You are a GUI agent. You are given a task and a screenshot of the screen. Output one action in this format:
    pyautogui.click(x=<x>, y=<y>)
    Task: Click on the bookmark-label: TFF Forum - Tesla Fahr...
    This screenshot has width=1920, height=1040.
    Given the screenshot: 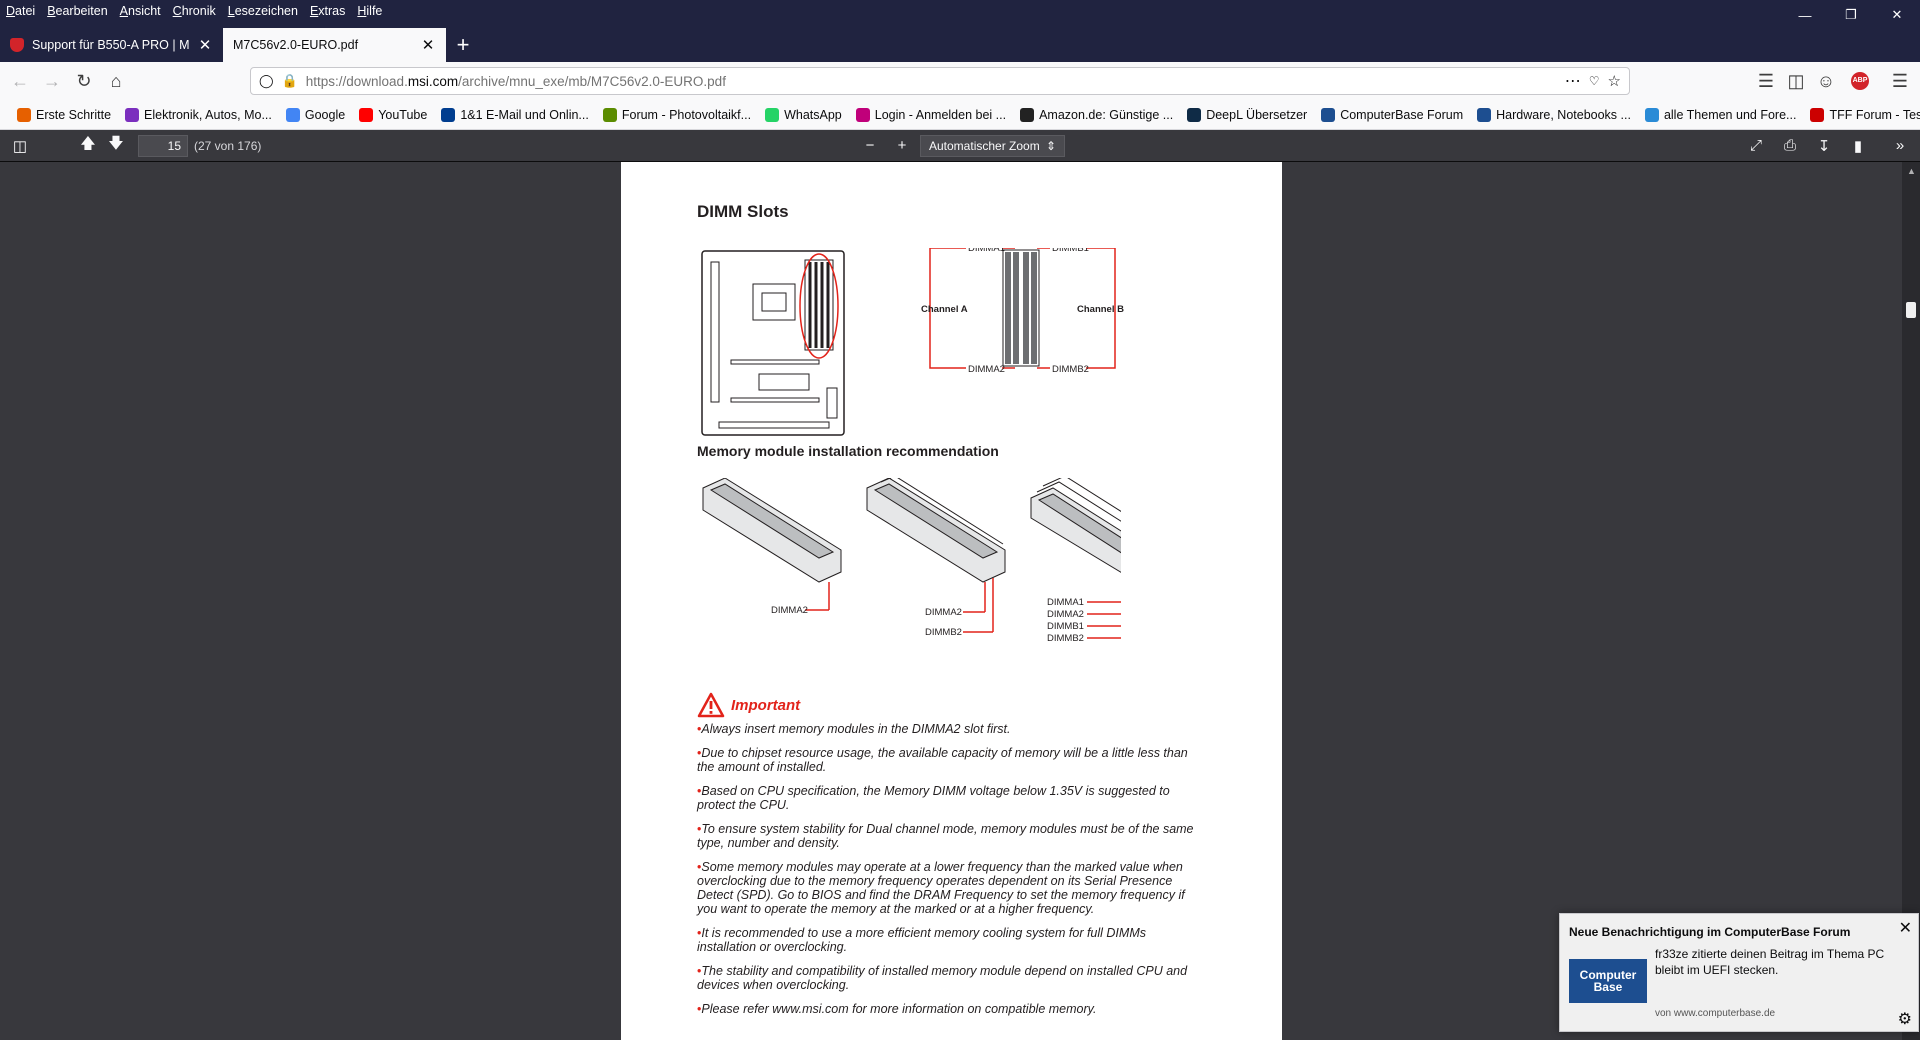 What is the action you would take?
    pyautogui.click(x=1874, y=114)
    